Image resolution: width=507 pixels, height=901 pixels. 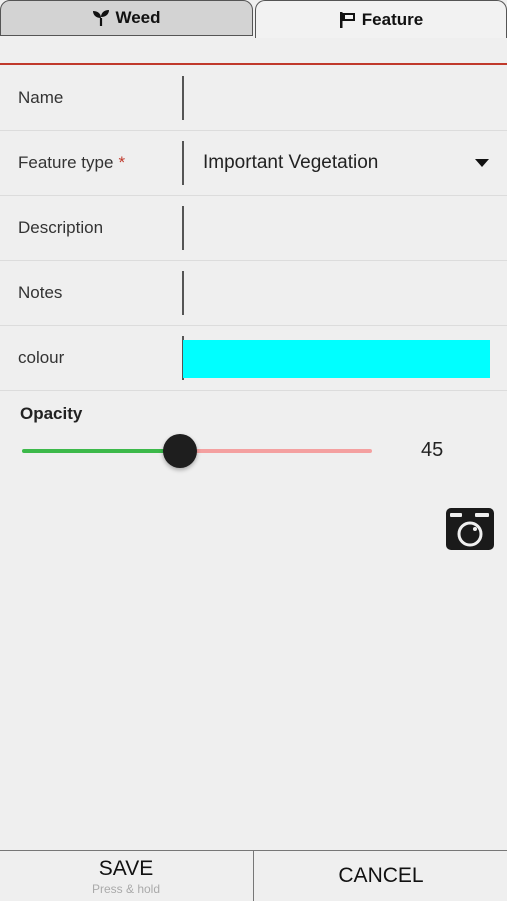 I want to click on camera-icon, so click(x=470, y=529).